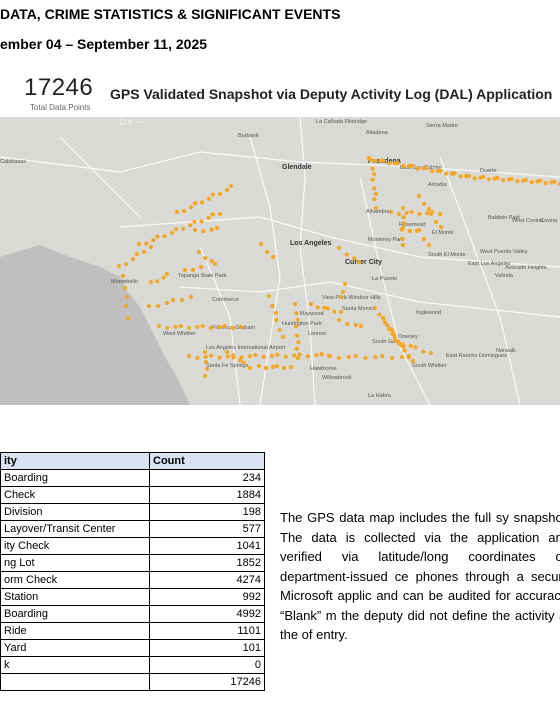 Image resolution: width=560 pixels, height=711 pixels. What do you see at coordinates (207, 529) in the screenshot?
I see `count-cell: 577` at bounding box center [207, 529].